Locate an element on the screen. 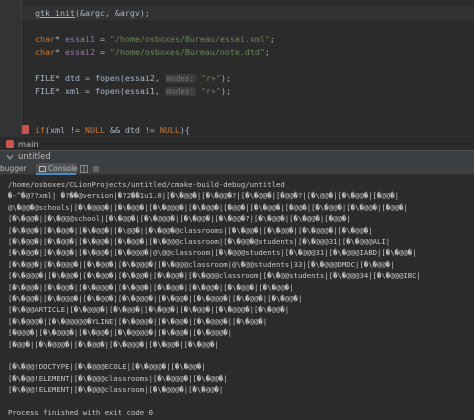 Image resolution: width=474 pixels, height=420 pixels. breadcrumb-function: main is located at coordinates (28, 144).